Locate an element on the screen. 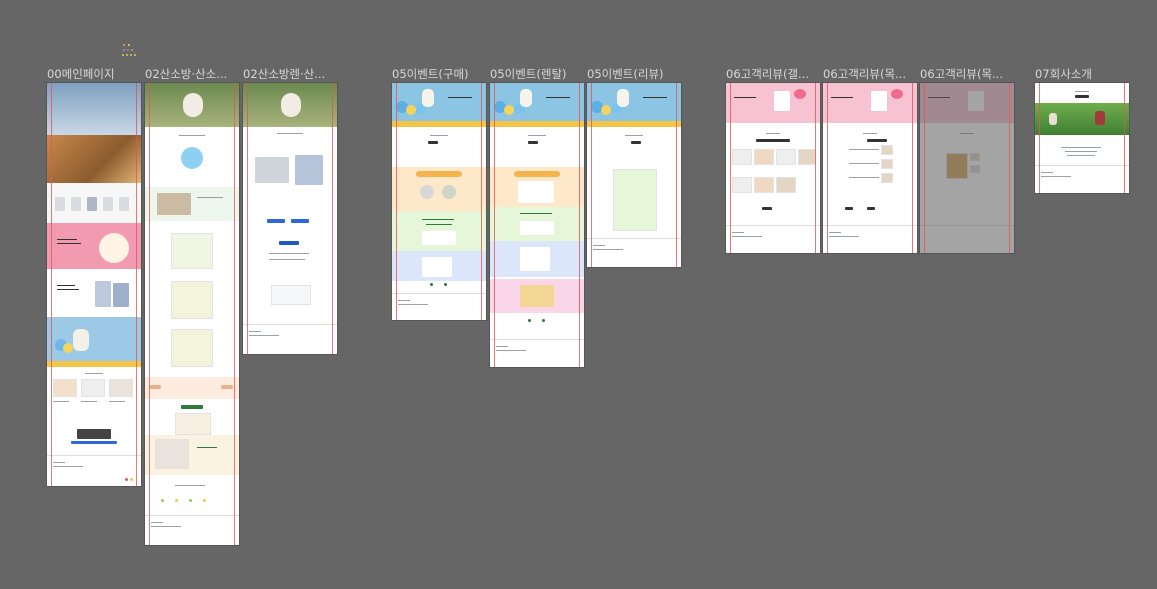 Image resolution: width=1157 pixels, height=589 pixels. artboard-label: 00메인페이지 is located at coordinates (95, 74).